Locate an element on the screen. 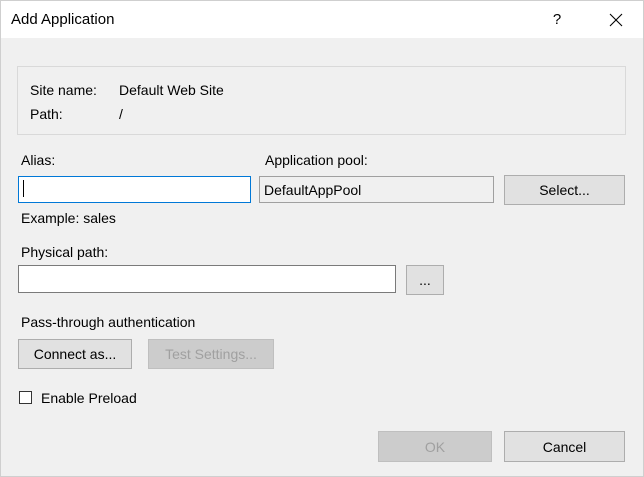 Image resolution: width=644 pixels, height=477 pixels. dialog-title: Add Application is located at coordinates (63, 19).